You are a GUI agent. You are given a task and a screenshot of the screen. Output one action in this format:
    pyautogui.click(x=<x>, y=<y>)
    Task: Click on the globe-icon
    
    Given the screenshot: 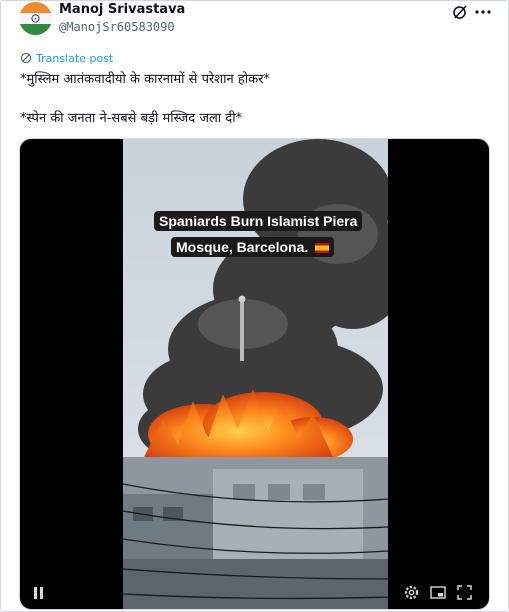 What is the action you would take?
    pyautogui.click(x=26, y=58)
    